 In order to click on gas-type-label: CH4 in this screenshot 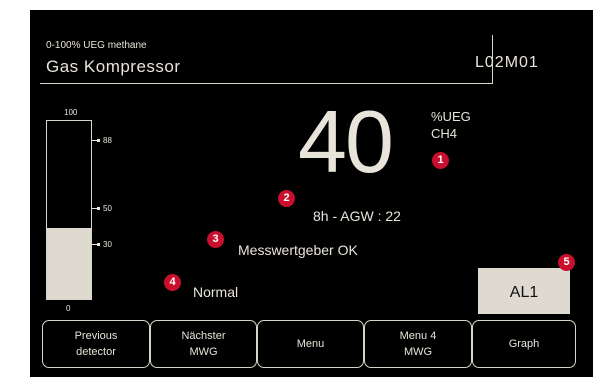, I will do `click(444, 133)`.